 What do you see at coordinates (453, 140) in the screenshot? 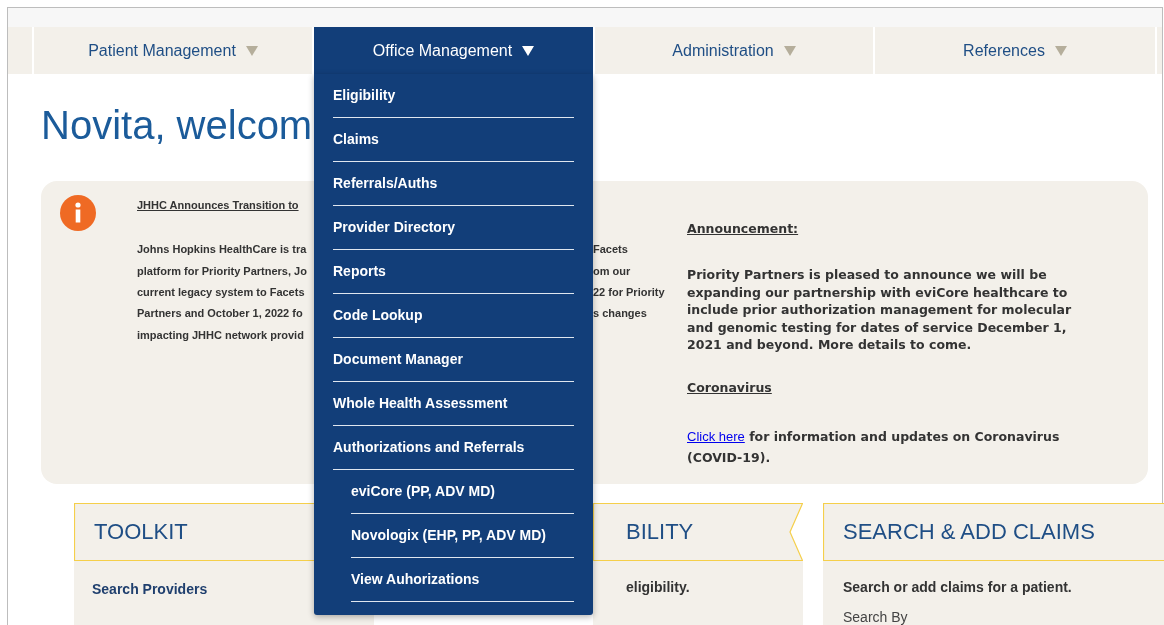
I see `menu-item: Claims` at bounding box center [453, 140].